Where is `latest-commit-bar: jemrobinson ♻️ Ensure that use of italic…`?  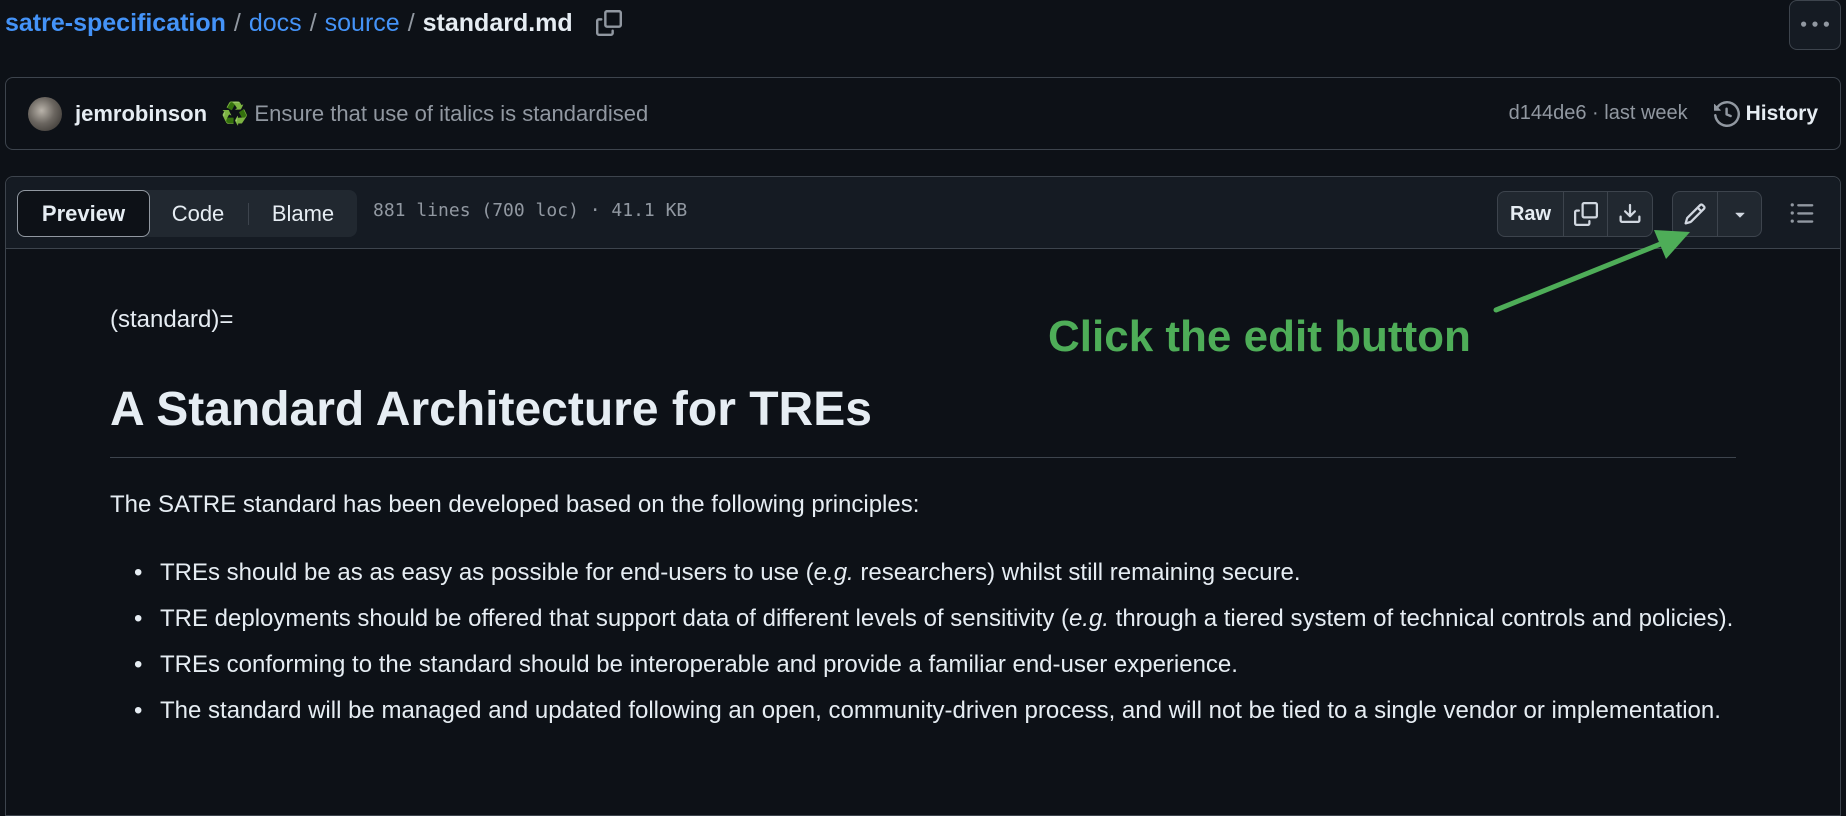
latest-commit-bar: jemrobinson ♻️ Ensure that use of italic… is located at coordinates (923, 113).